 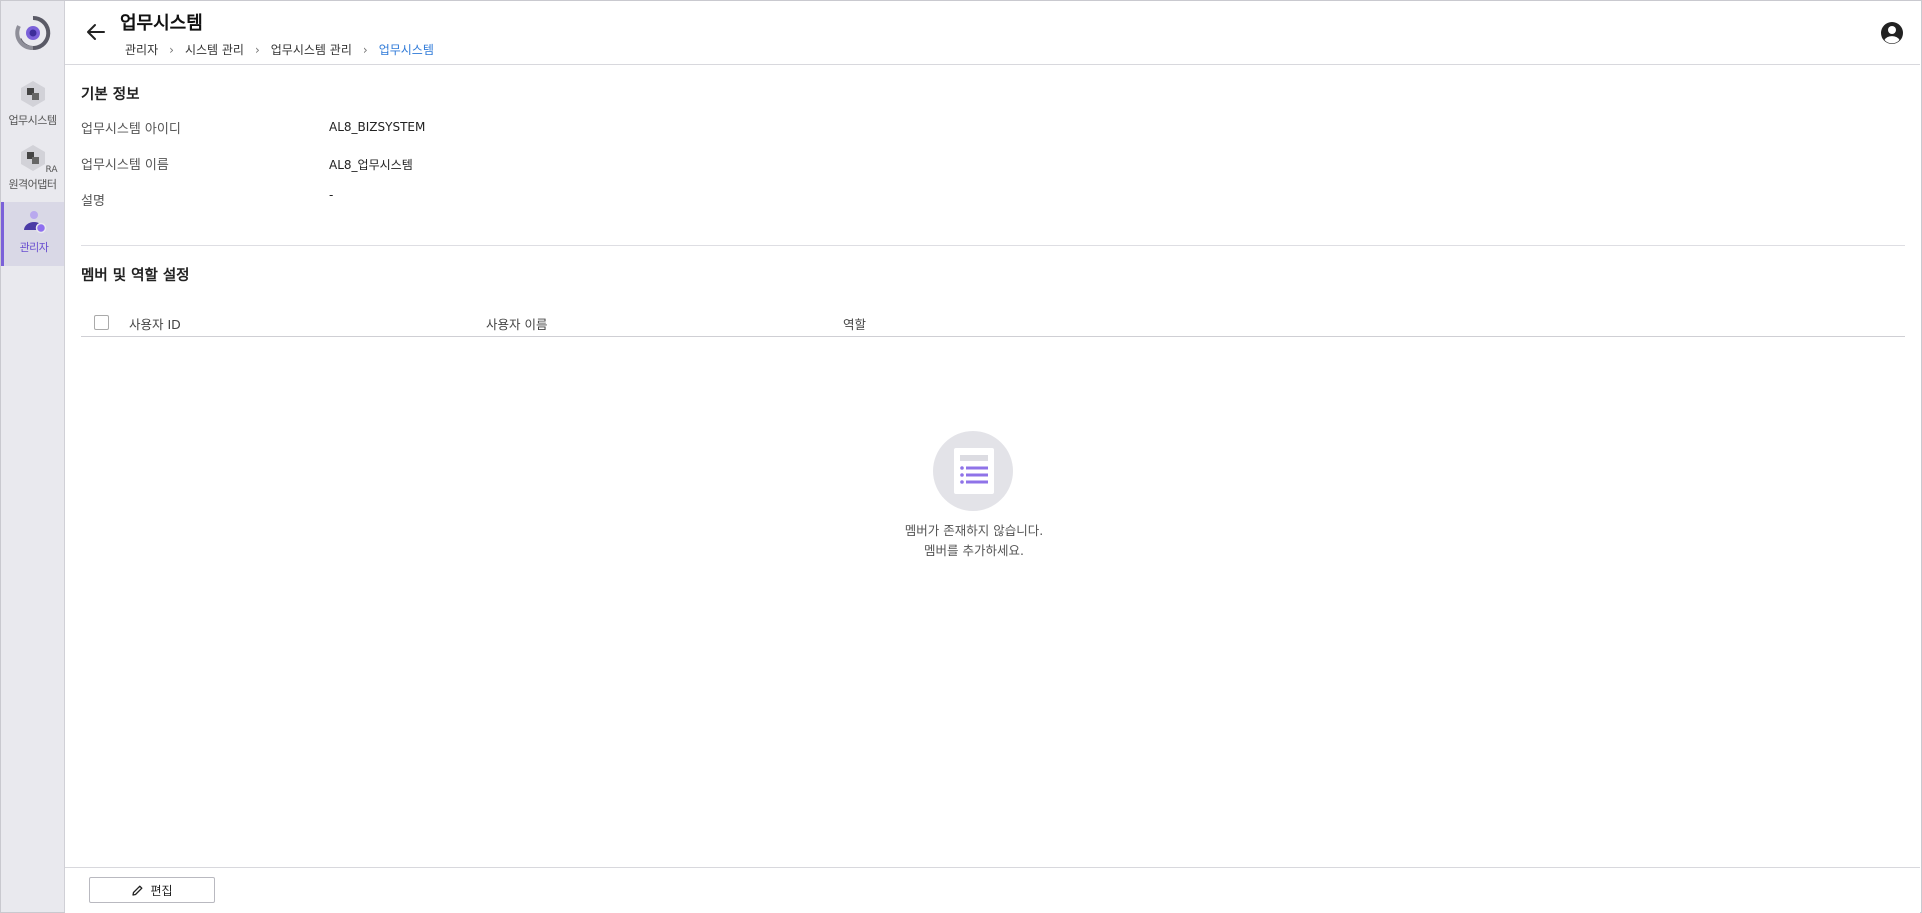 What do you see at coordinates (141, 49) in the screenshot?
I see `breadcrumb-item-admin: 관리자` at bounding box center [141, 49].